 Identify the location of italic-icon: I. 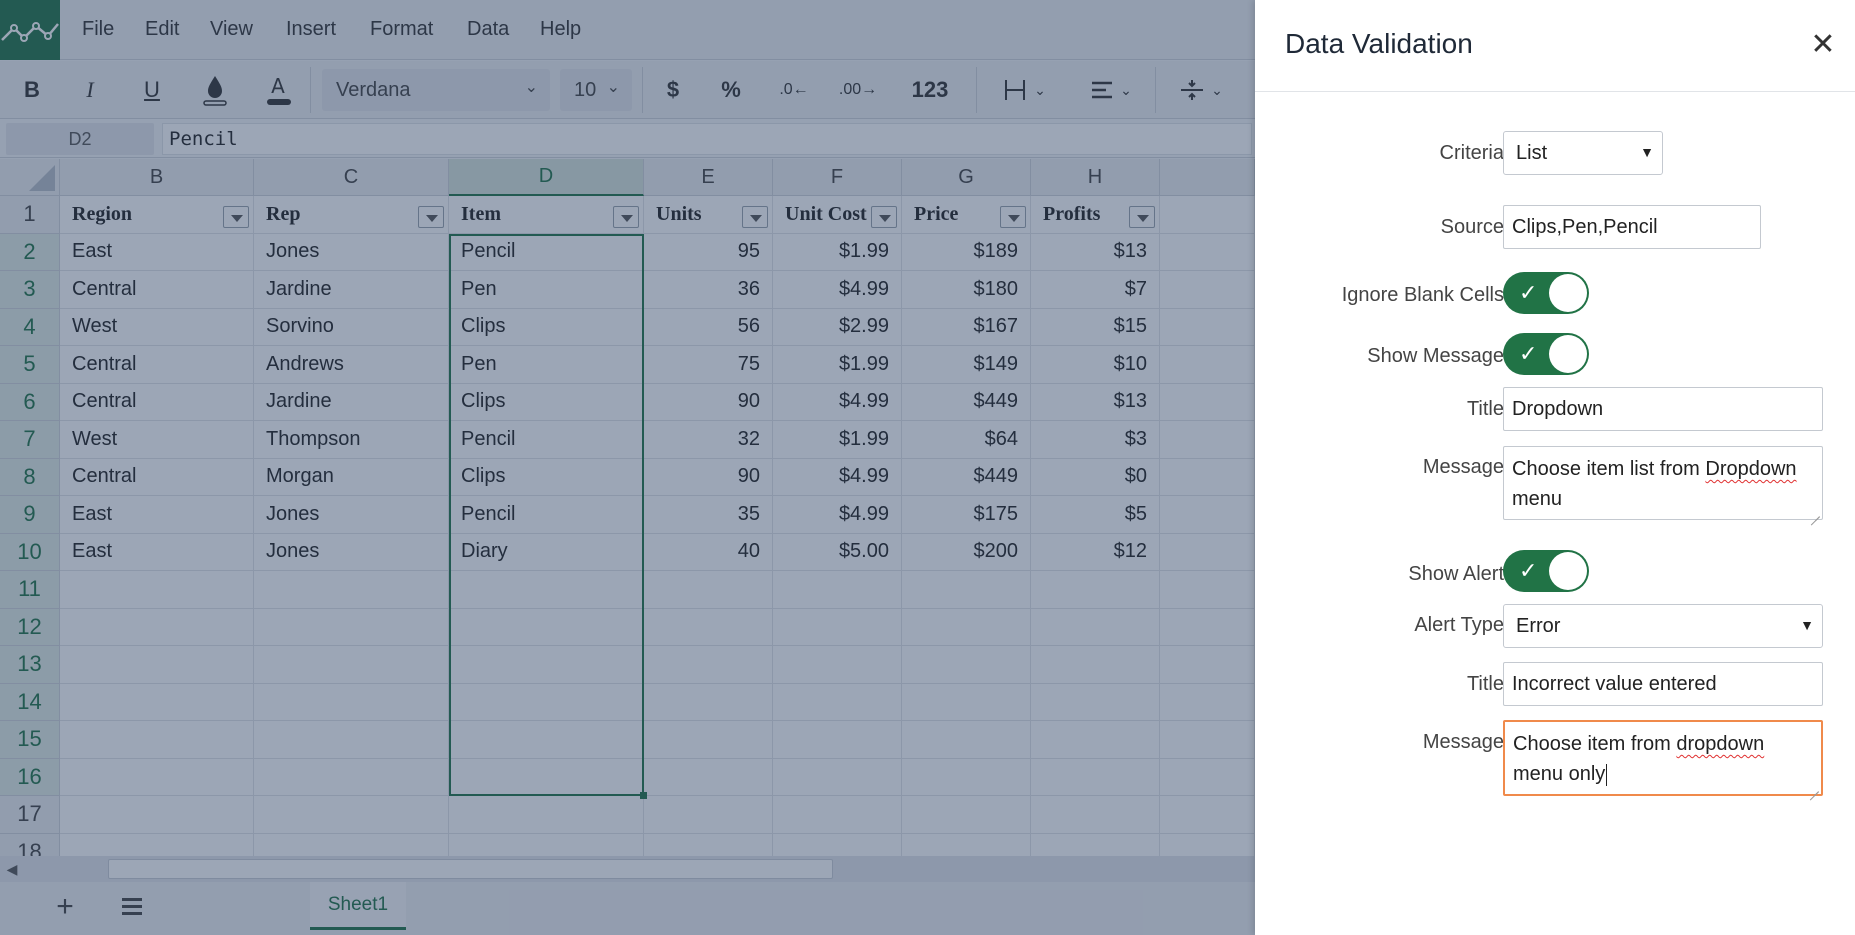
(90, 90).